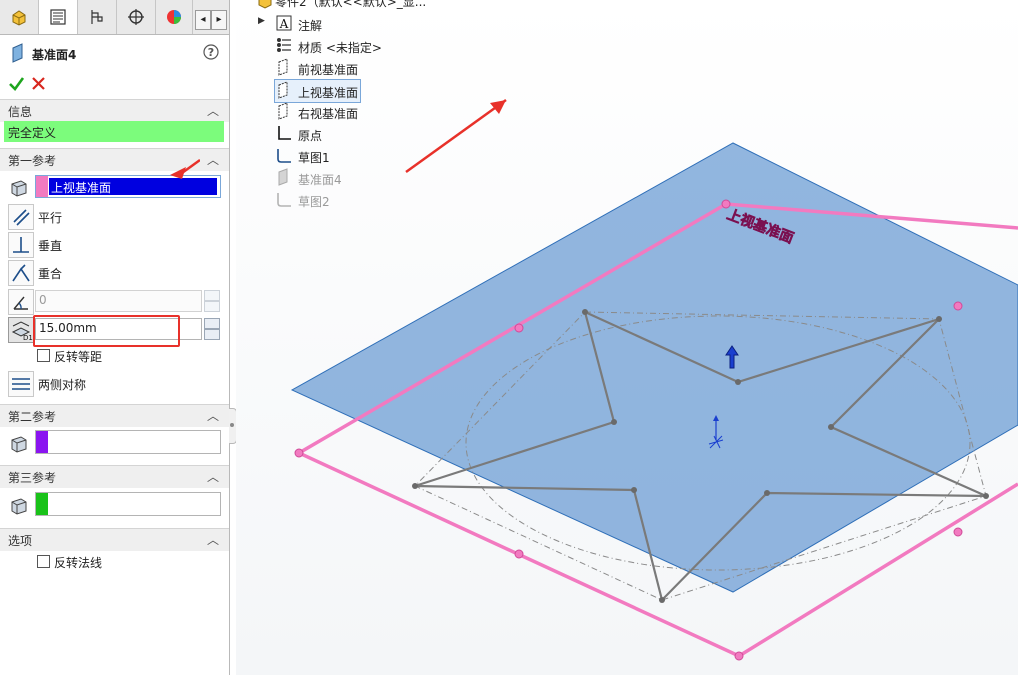 The width and height of the screenshot is (1018, 675). What do you see at coordinates (314, 202) in the screenshot?
I see `tree-item-label: 草图2` at bounding box center [314, 202].